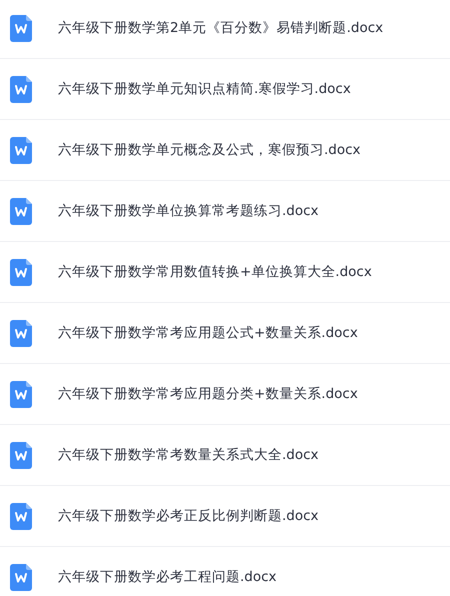  What do you see at coordinates (188, 211) in the screenshot?
I see `file-name: 六年级下册数学单位换算常考题练习.docx` at bounding box center [188, 211].